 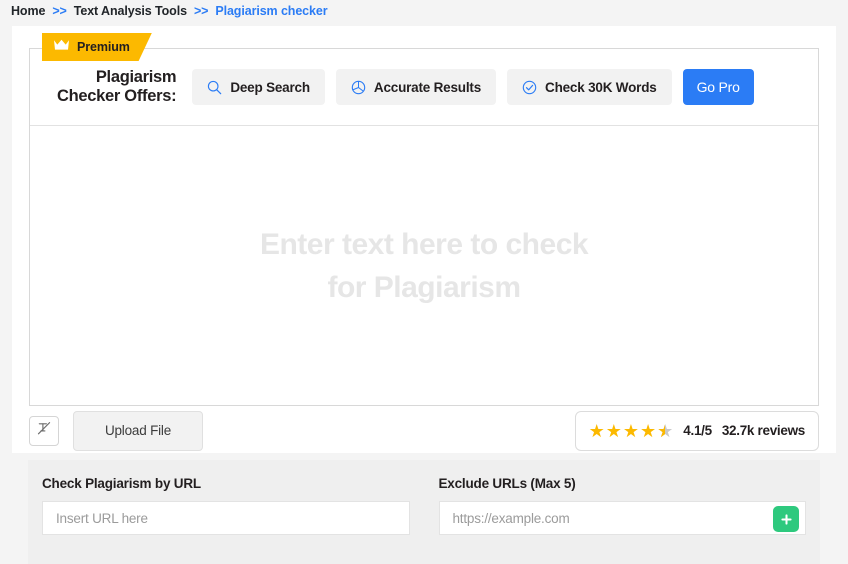 I want to click on exclude-urls-group: Exclude URLs (Max 5), so click(x=622, y=520).